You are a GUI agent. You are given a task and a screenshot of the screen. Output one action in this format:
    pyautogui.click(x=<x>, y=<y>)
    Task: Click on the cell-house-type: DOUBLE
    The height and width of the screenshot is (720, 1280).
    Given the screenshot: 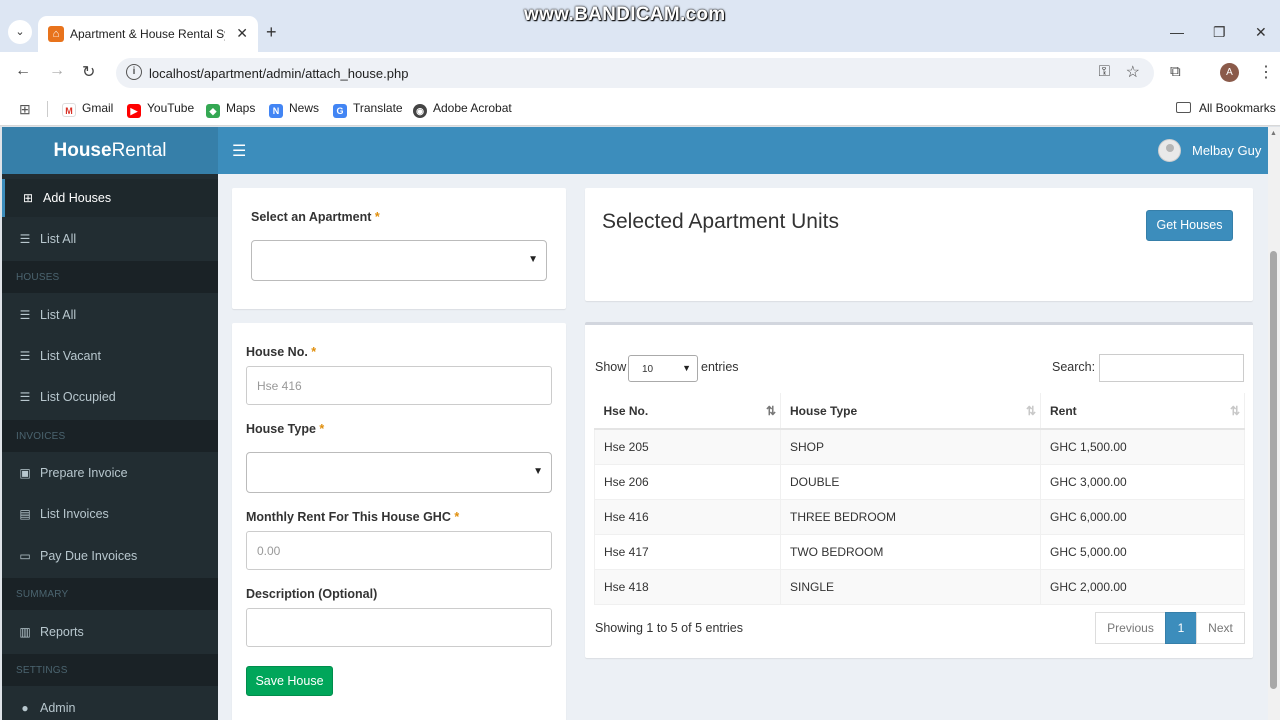 What is the action you would take?
    pyautogui.click(x=910, y=481)
    